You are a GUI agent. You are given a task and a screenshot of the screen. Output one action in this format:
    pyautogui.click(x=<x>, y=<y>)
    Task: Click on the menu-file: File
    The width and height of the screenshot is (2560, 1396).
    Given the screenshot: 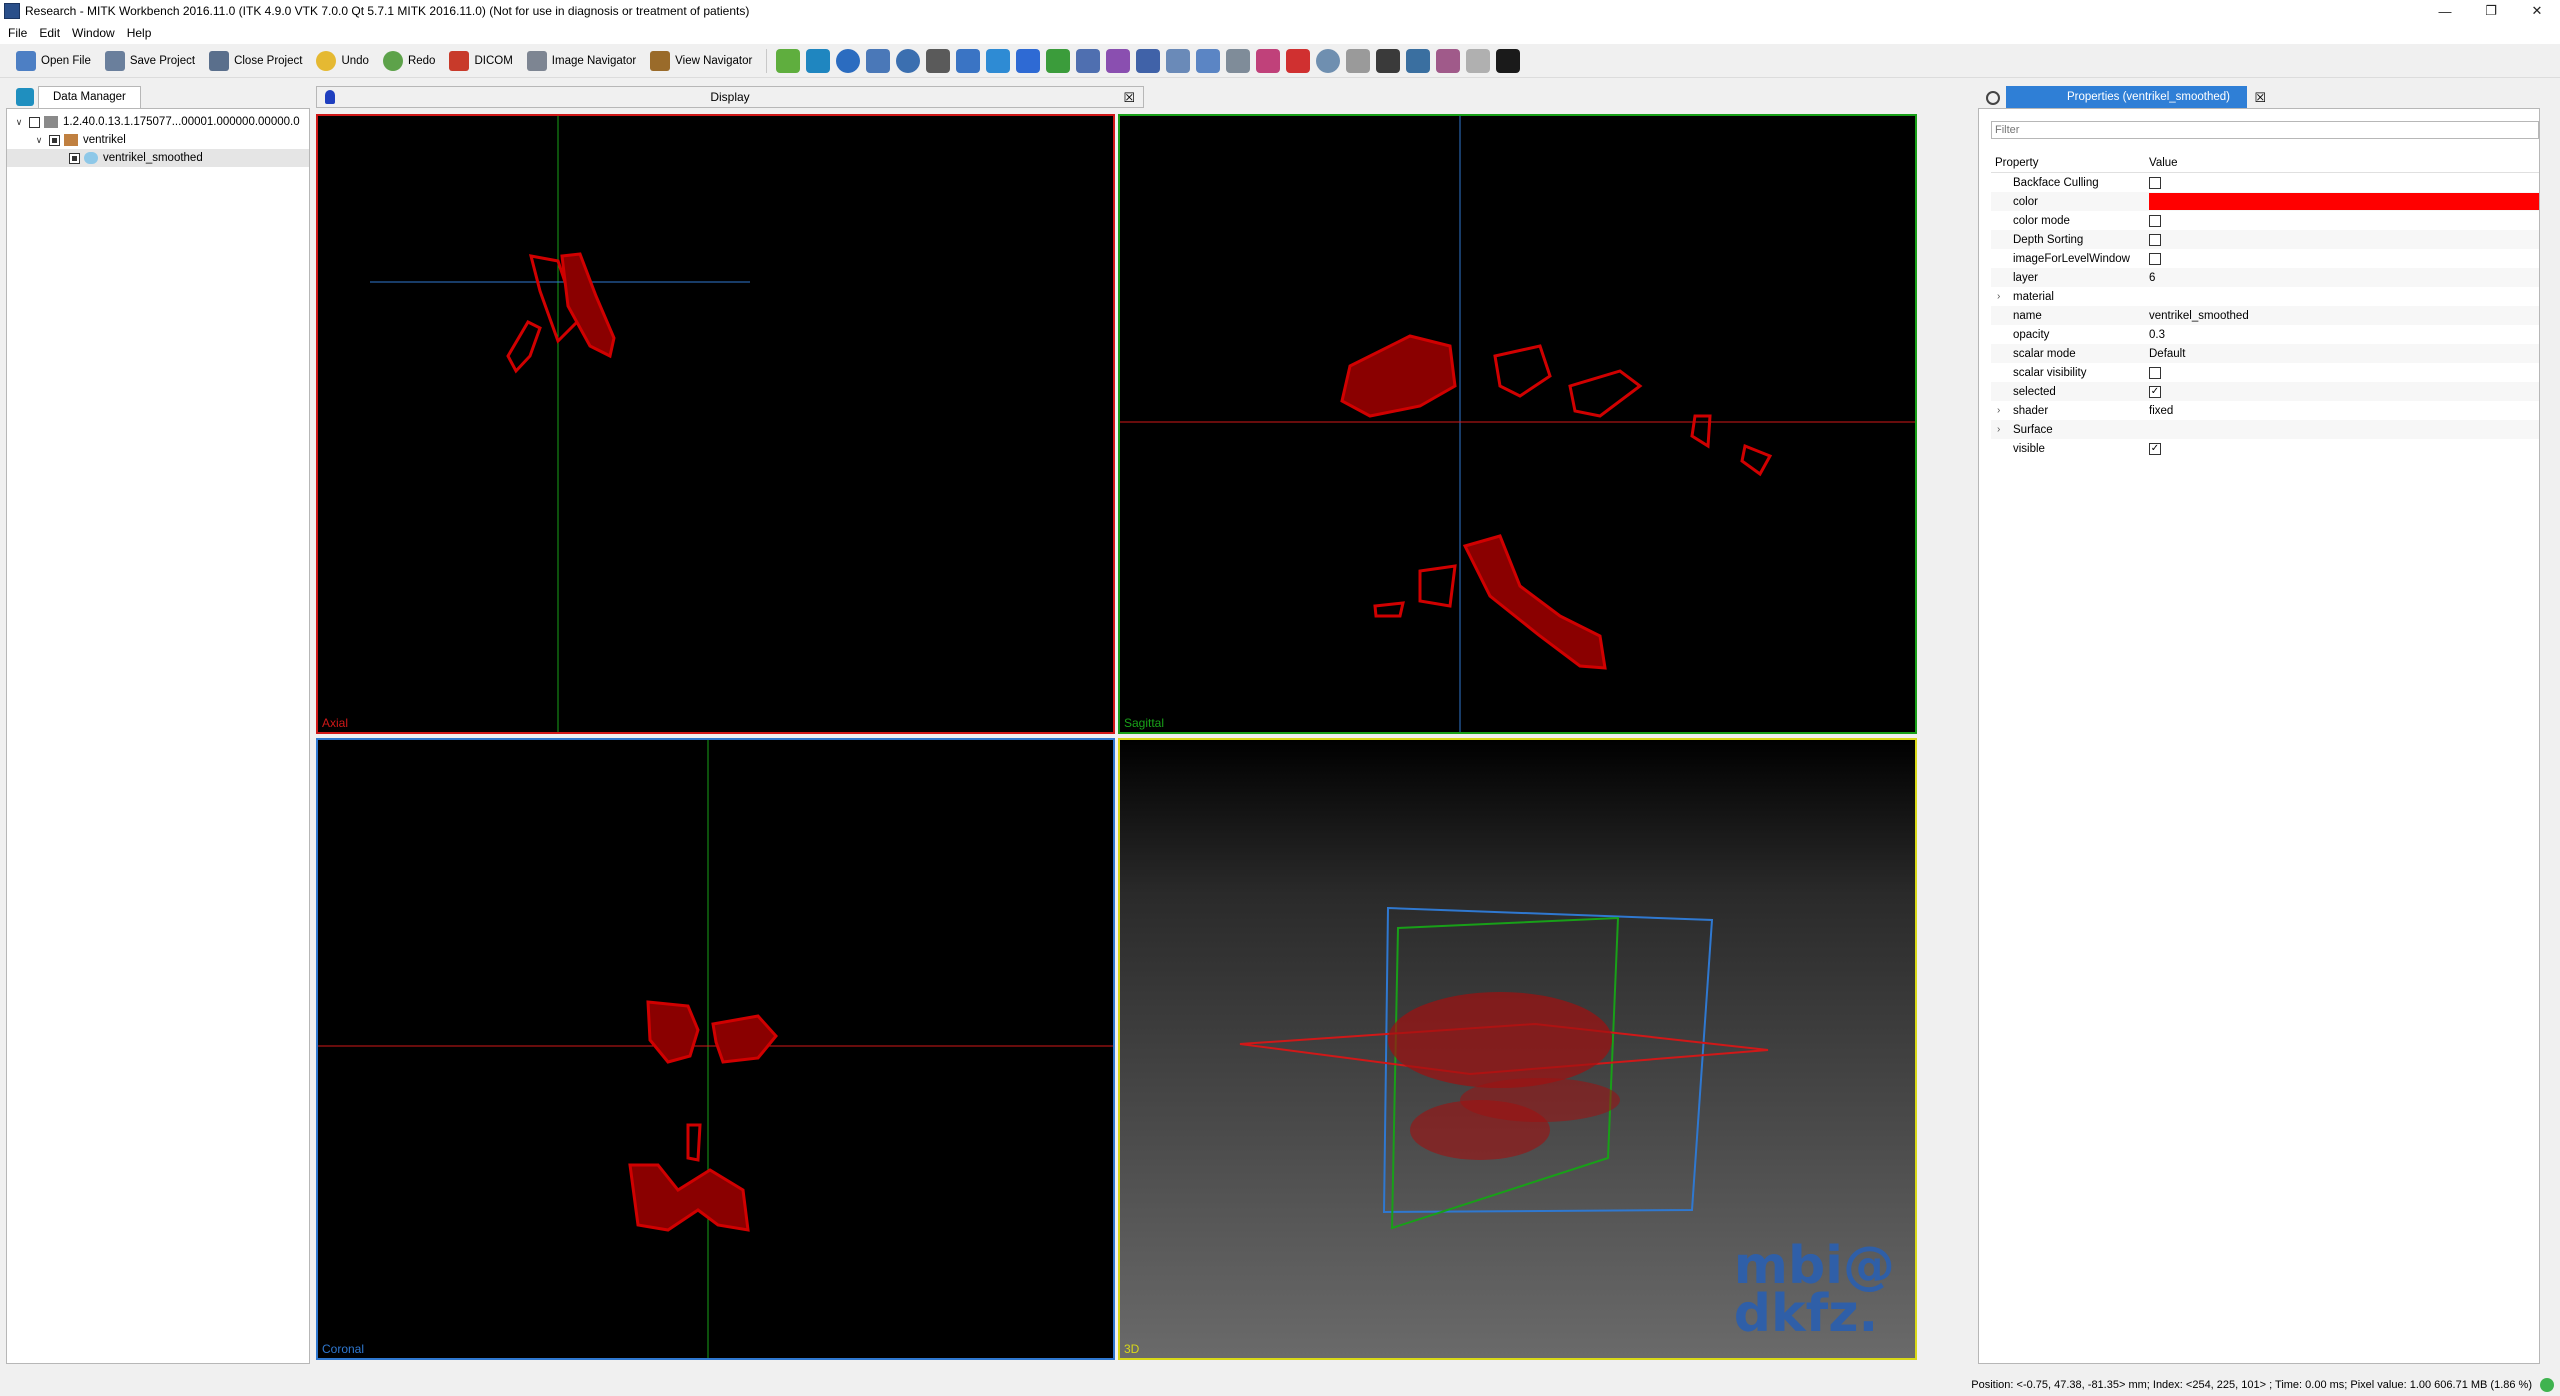 What is the action you would take?
    pyautogui.click(x=19, y=33)
    